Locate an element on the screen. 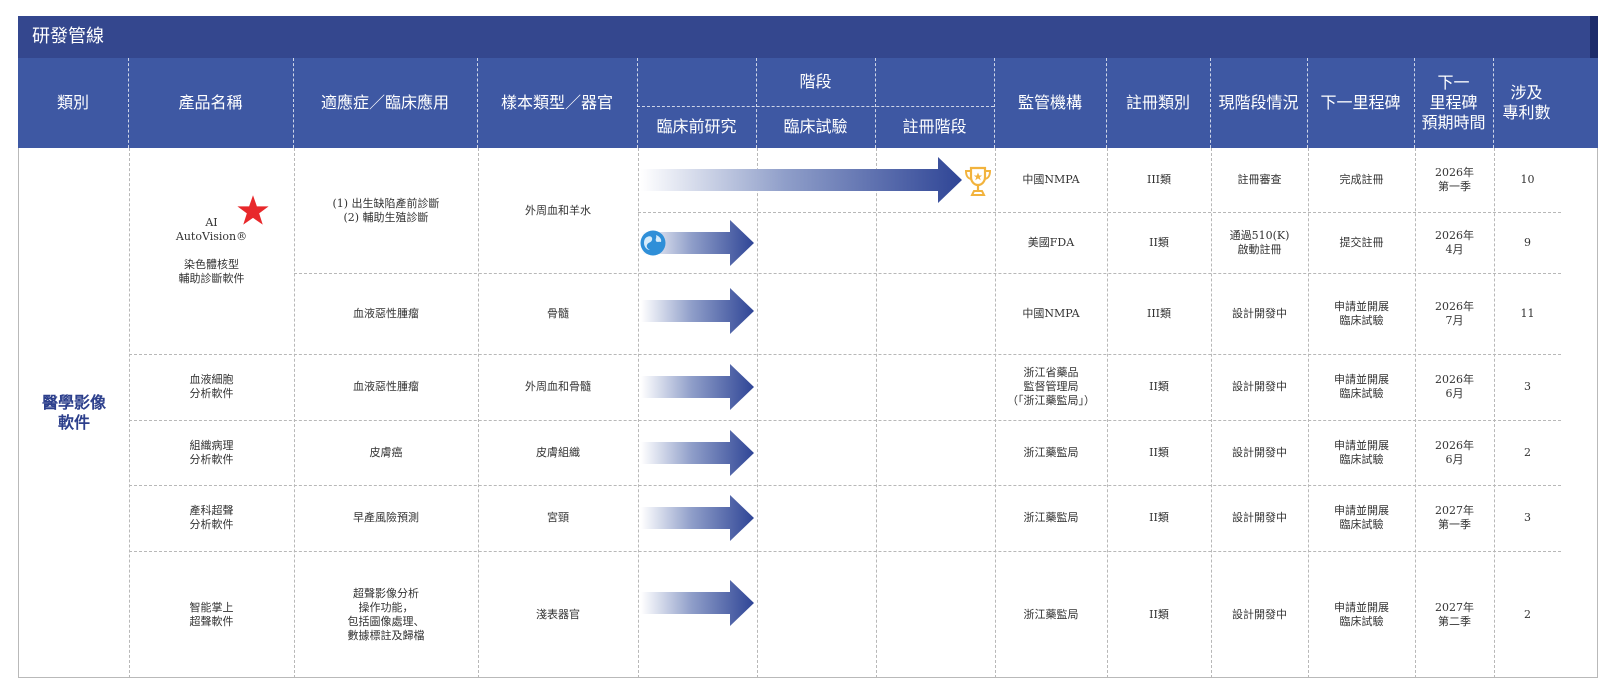  header-stage: 階段 is located at coordinates (815, 81).